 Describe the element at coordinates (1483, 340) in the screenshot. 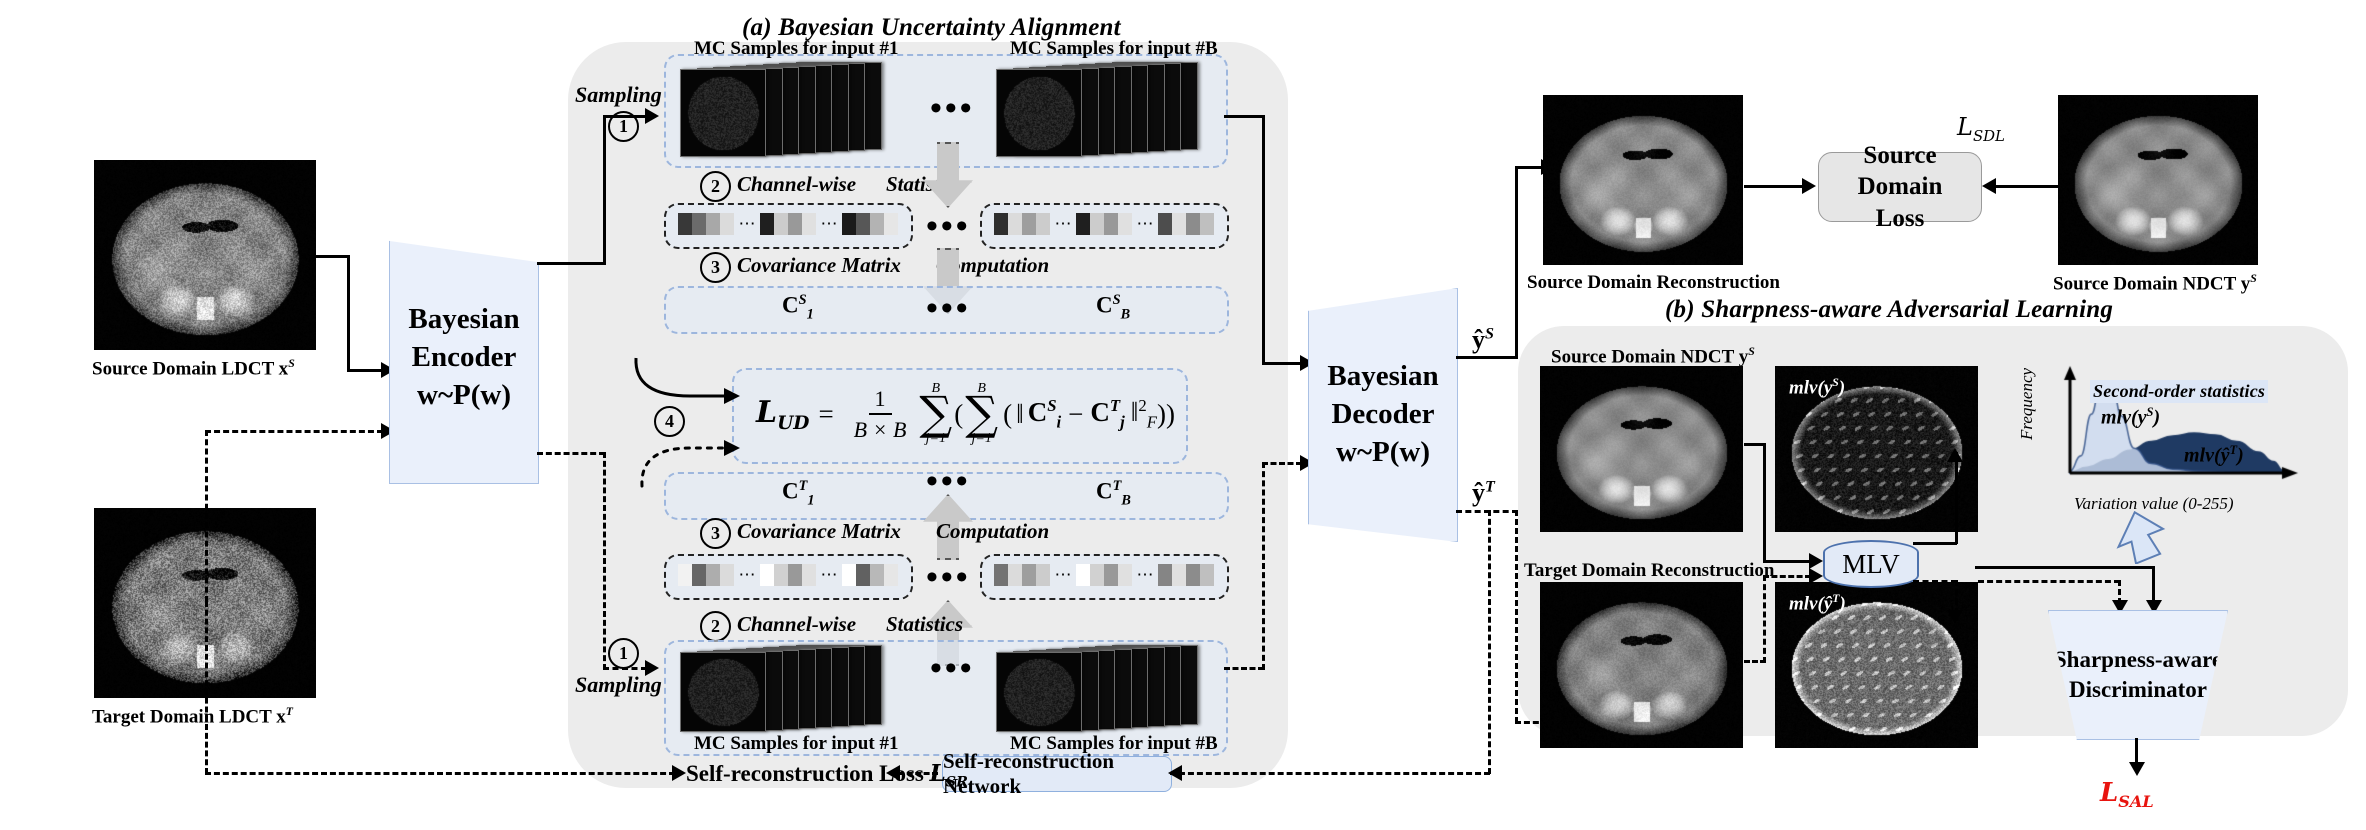

I see `yhat-s-label: ŷS` at that location.